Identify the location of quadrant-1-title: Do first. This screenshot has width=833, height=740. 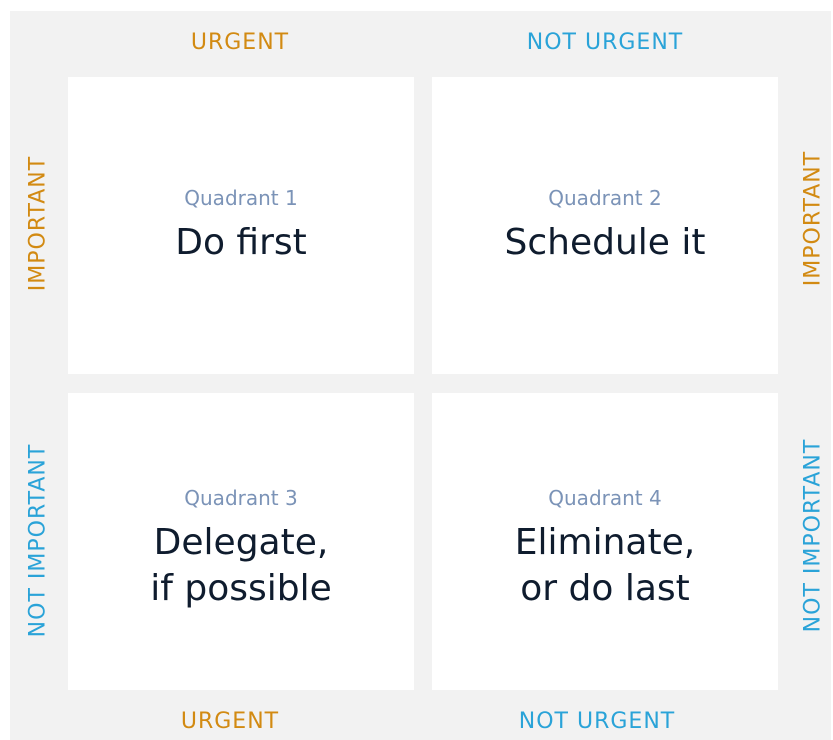
(241, 243).